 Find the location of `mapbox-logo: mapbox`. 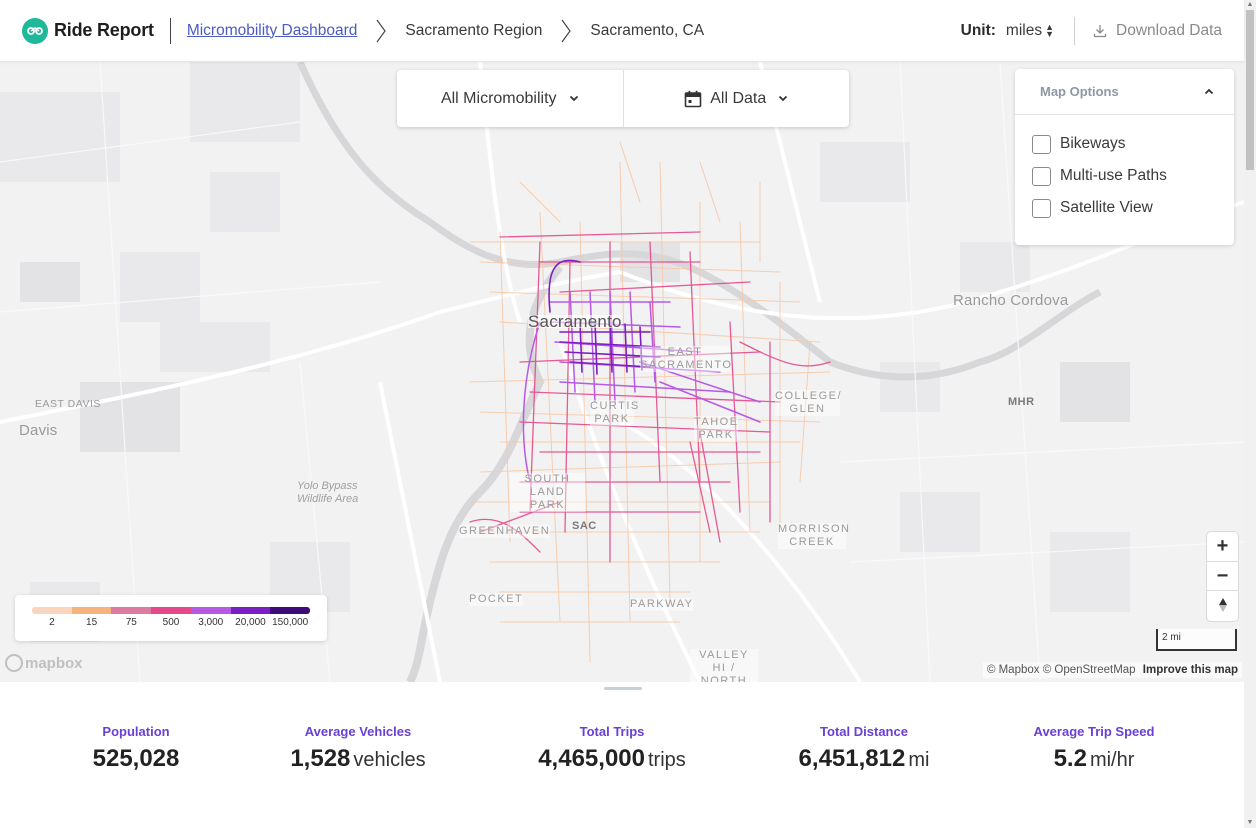

mapbox-logo: mapbox is located at coordinates (44, 663).